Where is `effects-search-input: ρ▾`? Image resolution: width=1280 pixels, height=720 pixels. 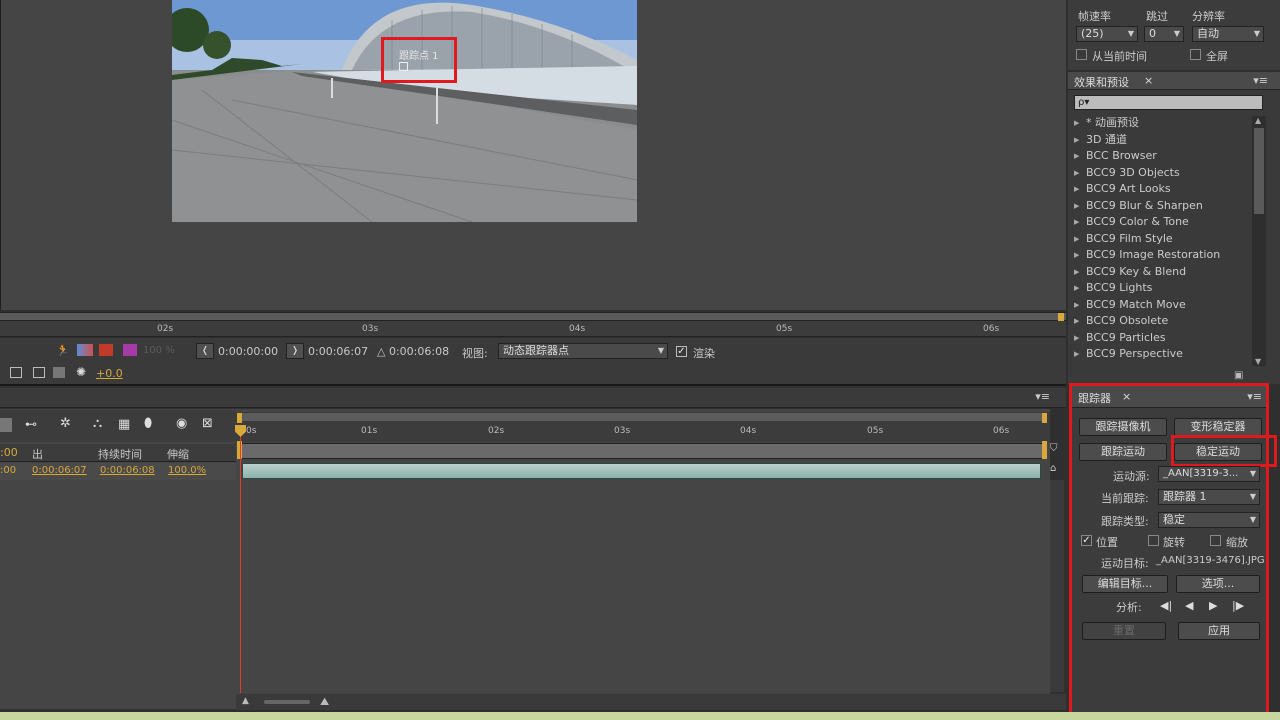 effects-search-input: ρ▾ is located at coordinates (1168, 102).